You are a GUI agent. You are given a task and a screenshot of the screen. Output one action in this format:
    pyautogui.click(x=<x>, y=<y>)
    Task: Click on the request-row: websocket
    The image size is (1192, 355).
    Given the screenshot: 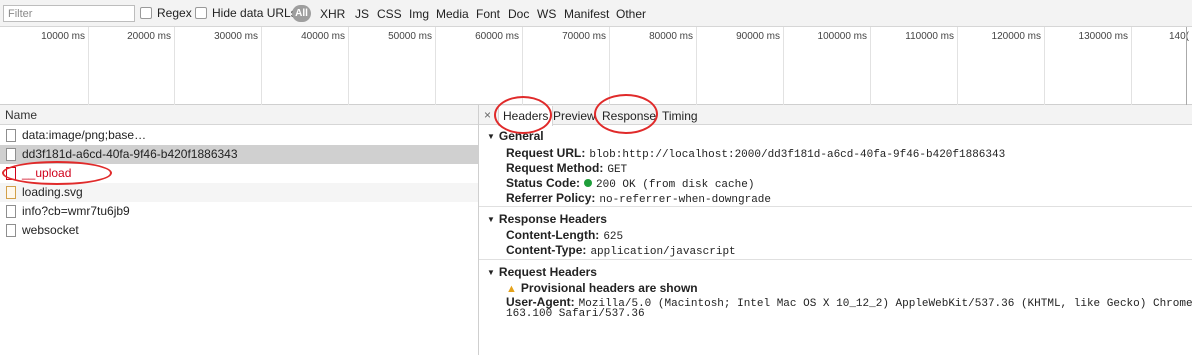 What is the action you would take?
    pyautogui.click(x=239, y=230)
    